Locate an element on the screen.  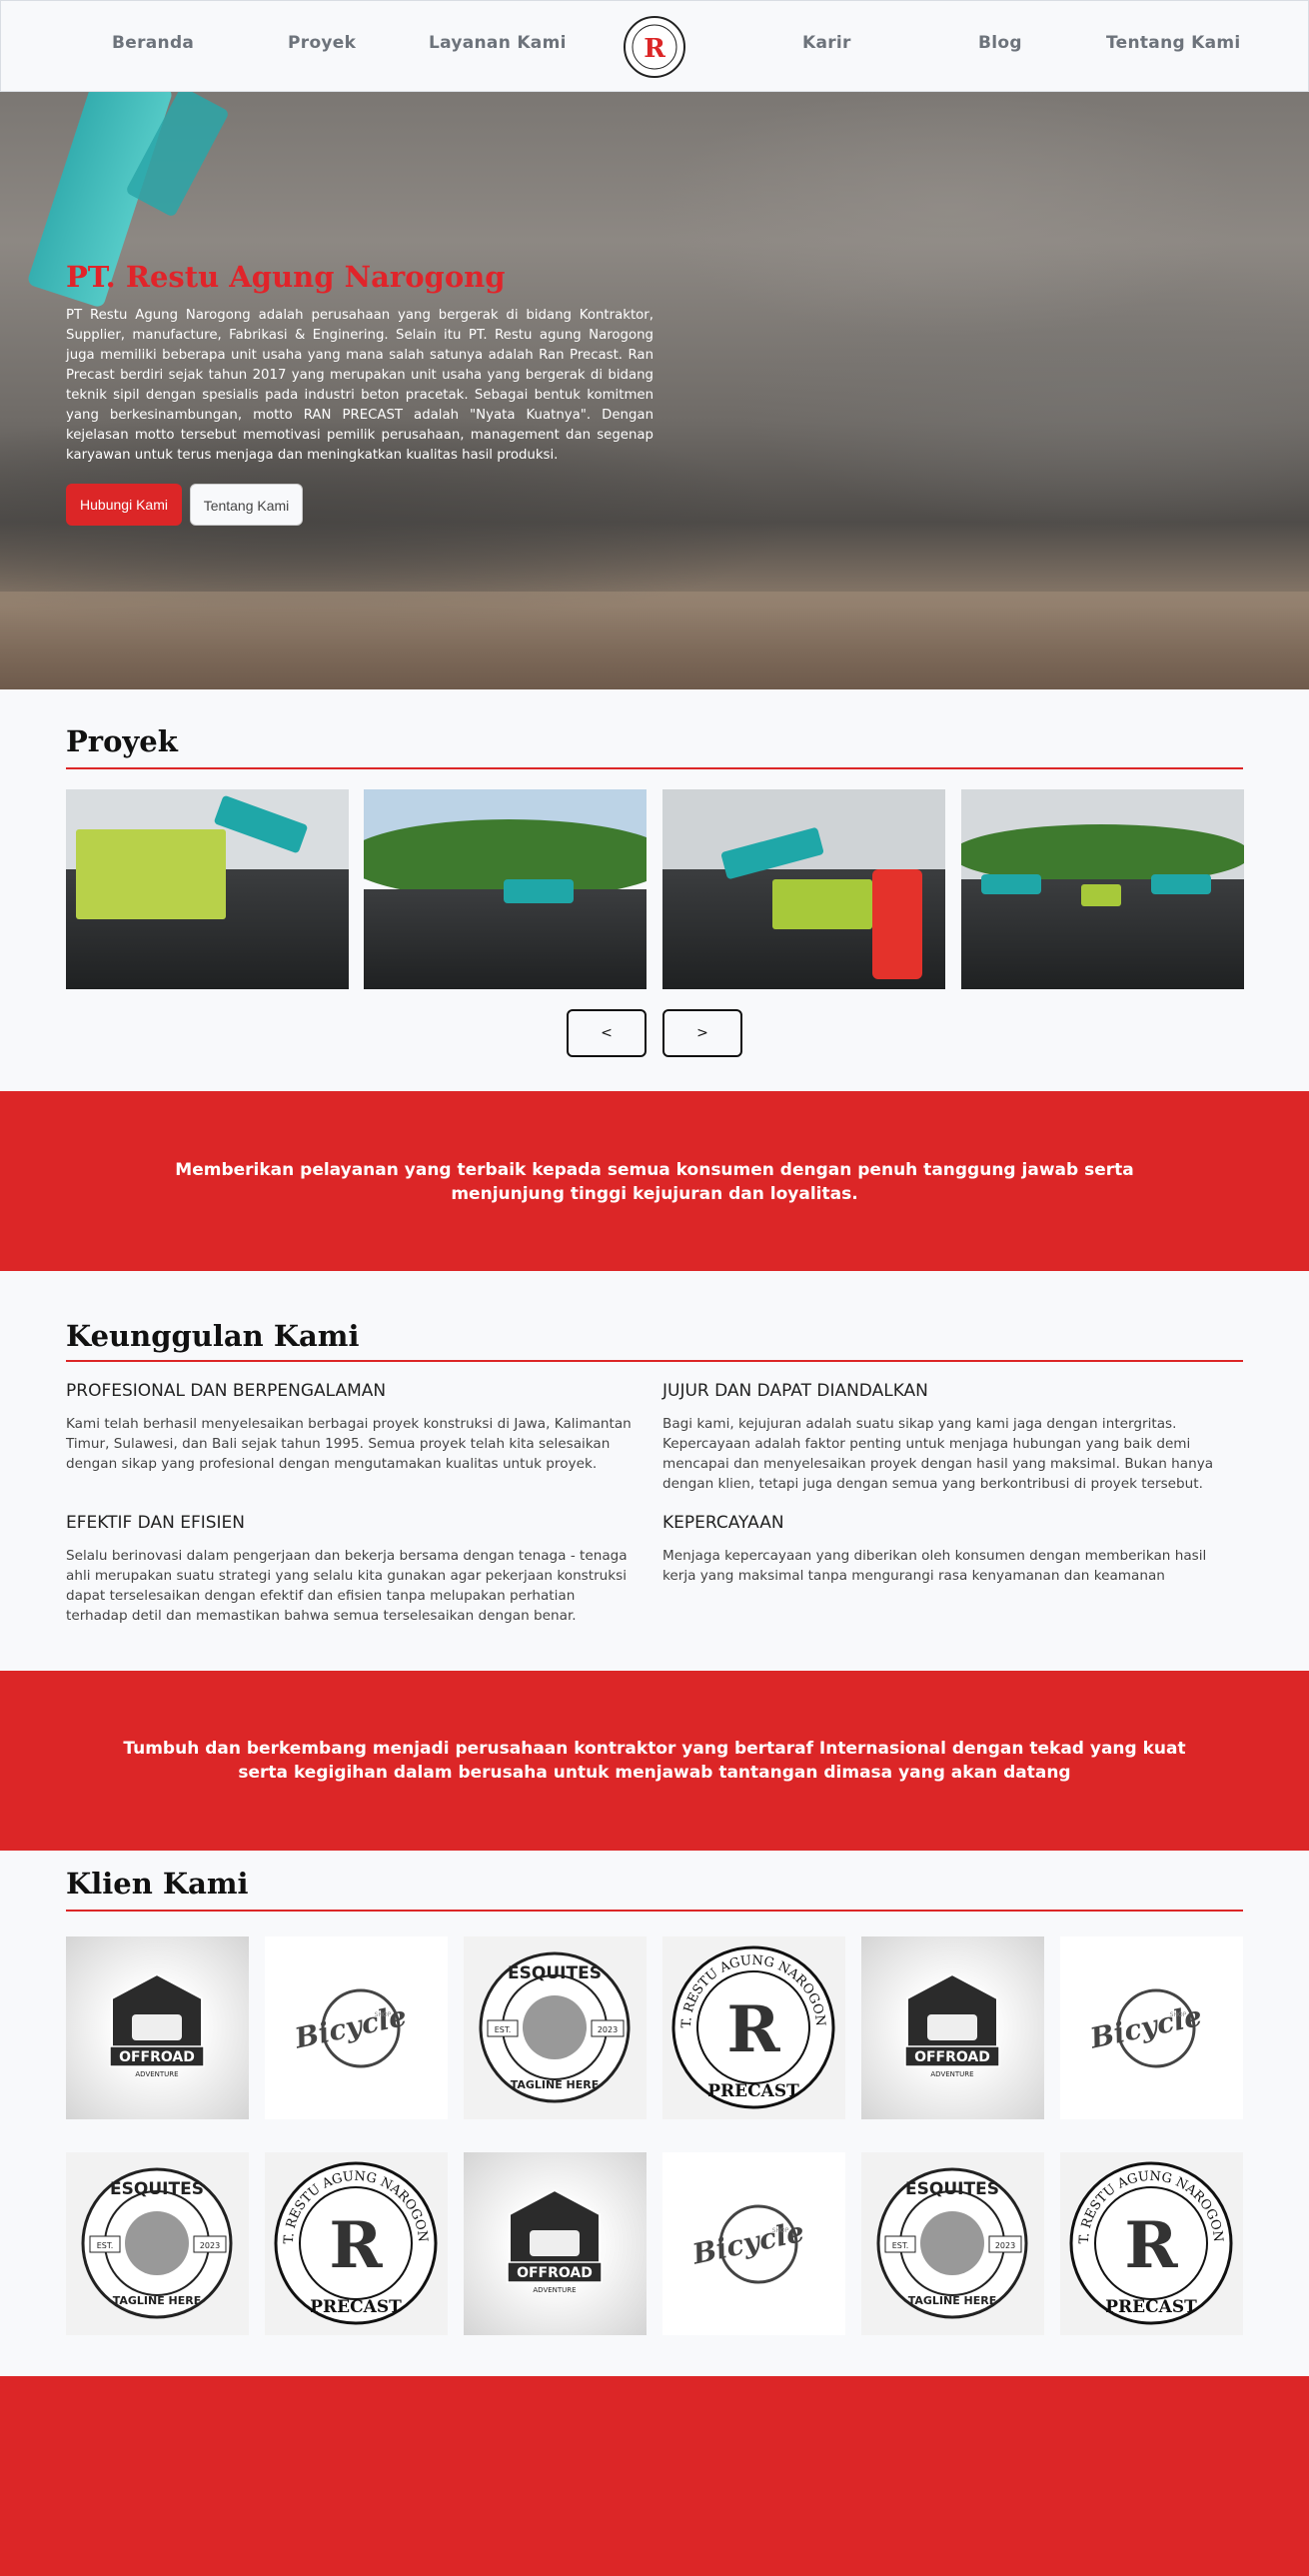
advantages-divider is located at coordinates (655, 1361).